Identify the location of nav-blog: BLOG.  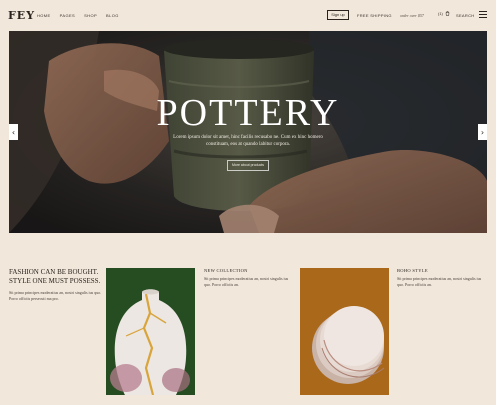
(112, 15).